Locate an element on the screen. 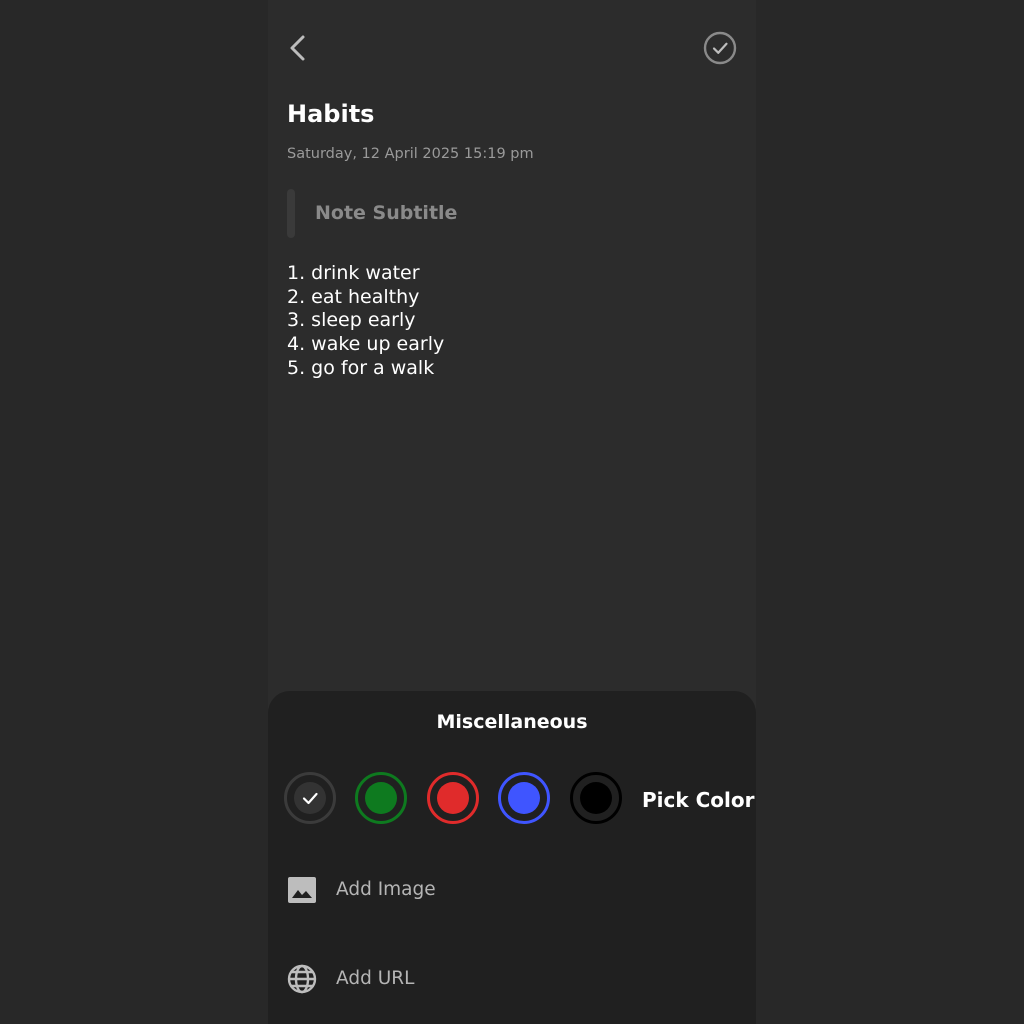 Image resolution: width=1024 pixels, height=1024 pixels. back-button is located at coordinates (298, 48).